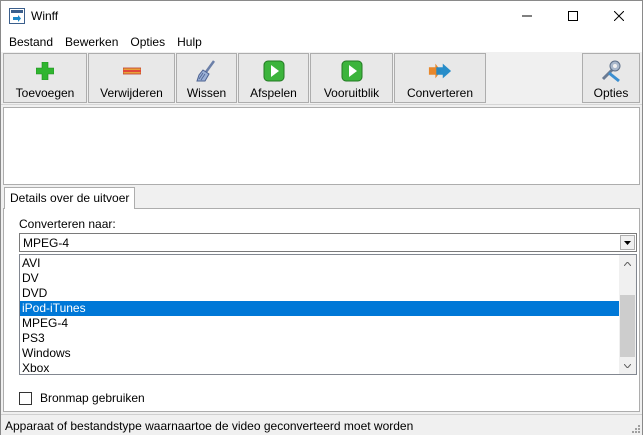 This screenshot has height=435, width=643. Describe the element at coordinates (321, 16) in the screenshot. I see `title-bar: Winff` at that location.